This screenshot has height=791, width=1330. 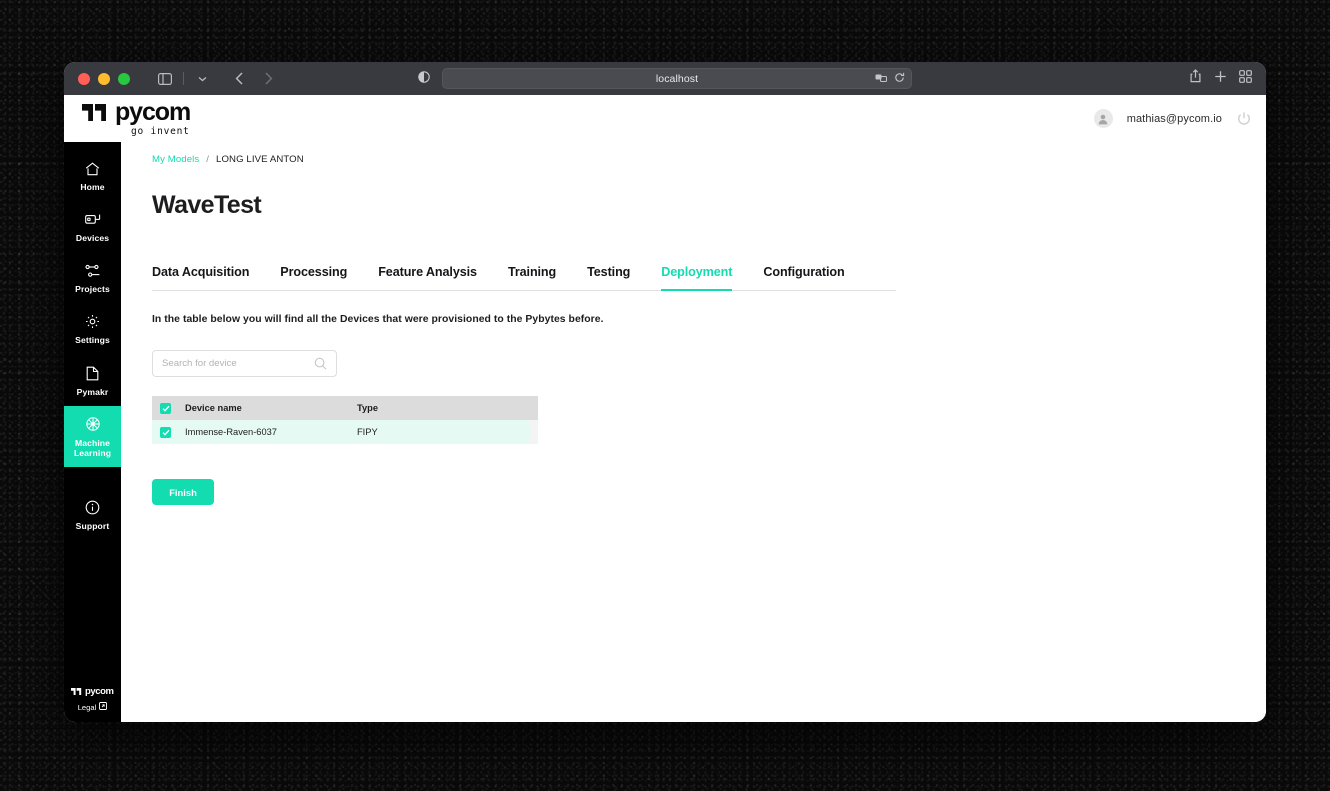 I want to click on sidebar-label: Home, so click(x=92, y=187).